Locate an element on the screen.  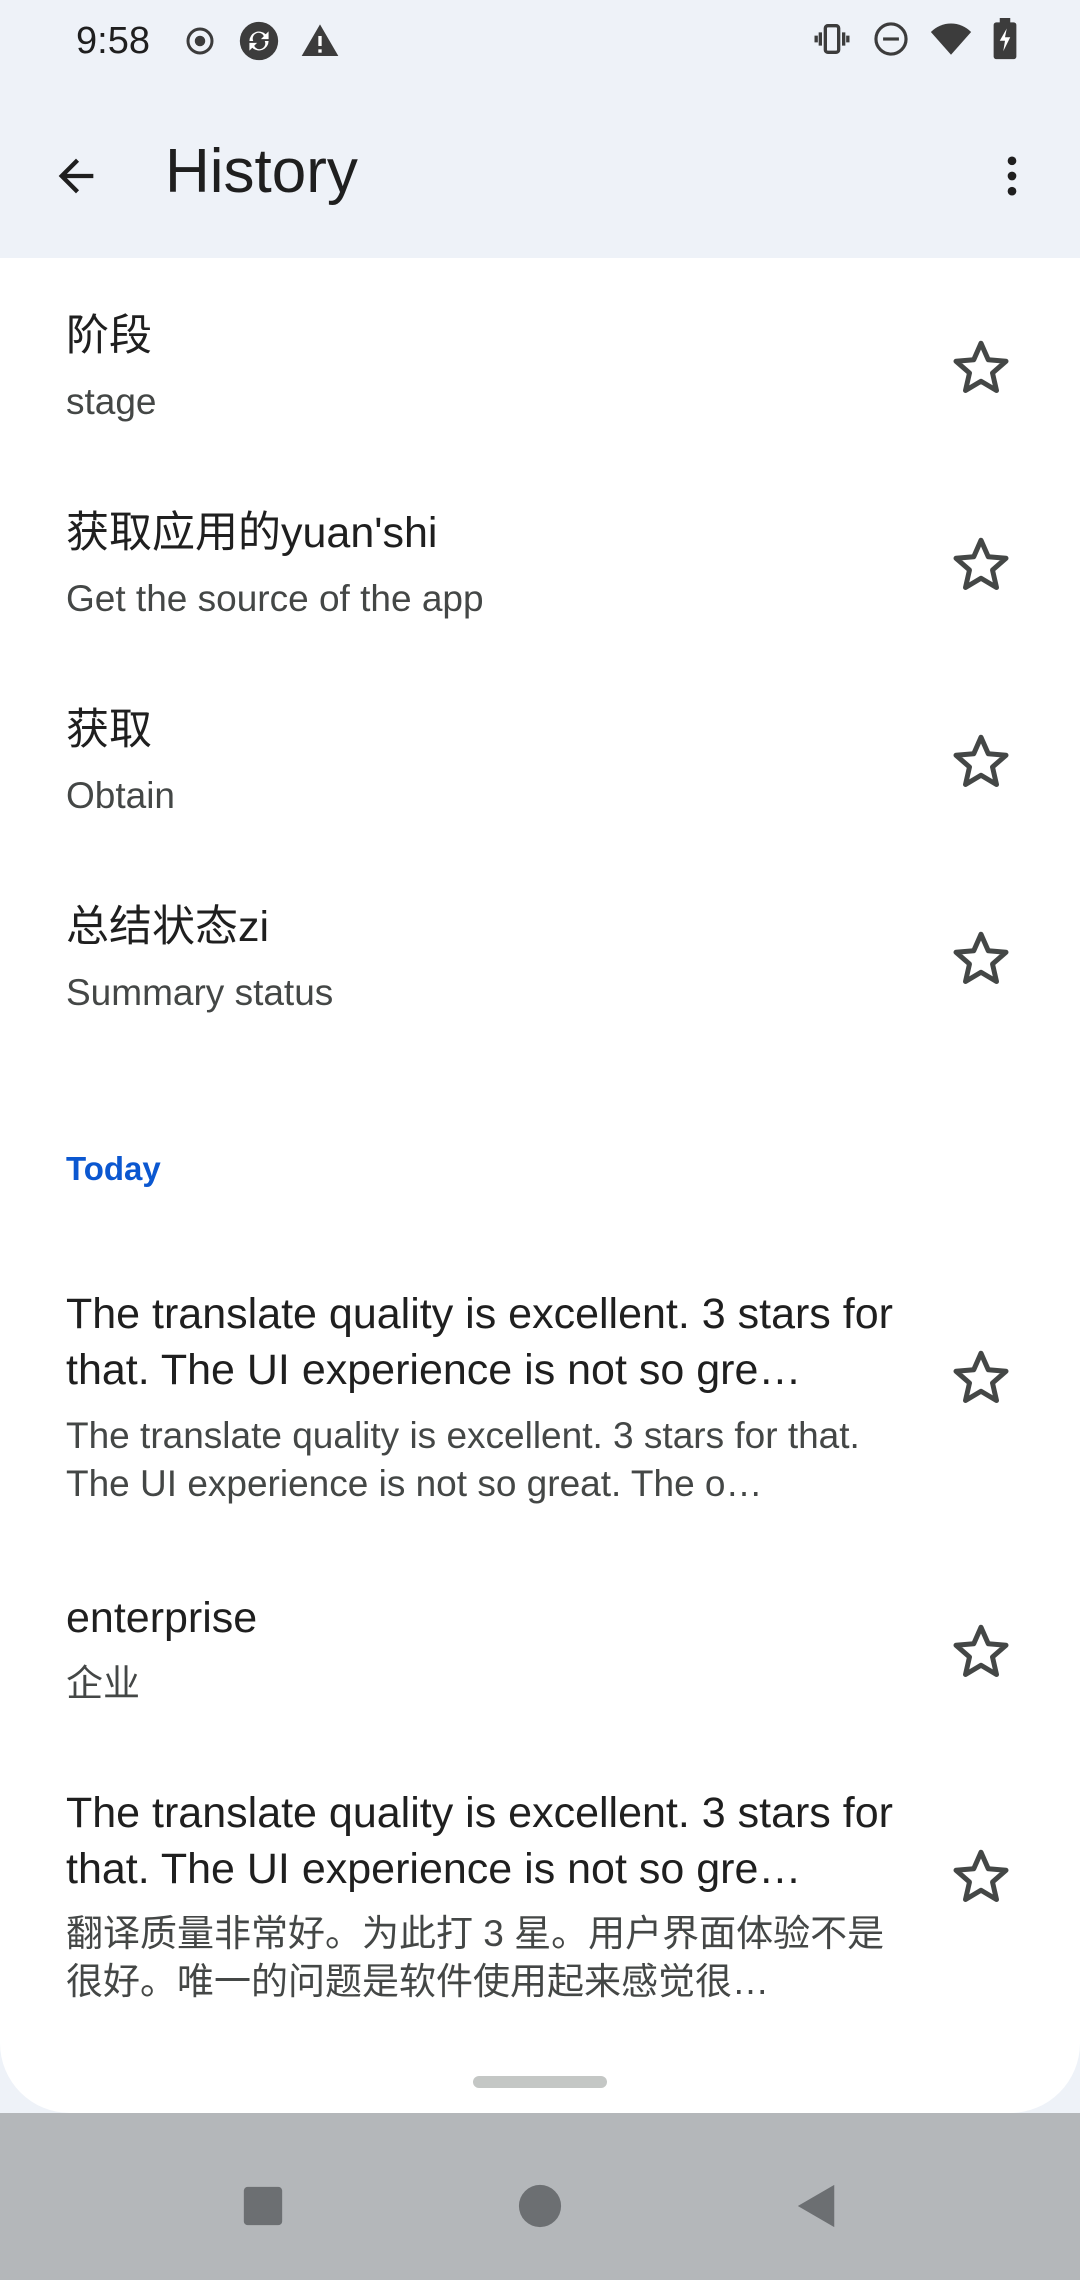
drag-handle is located at coordinates (540, 2082).